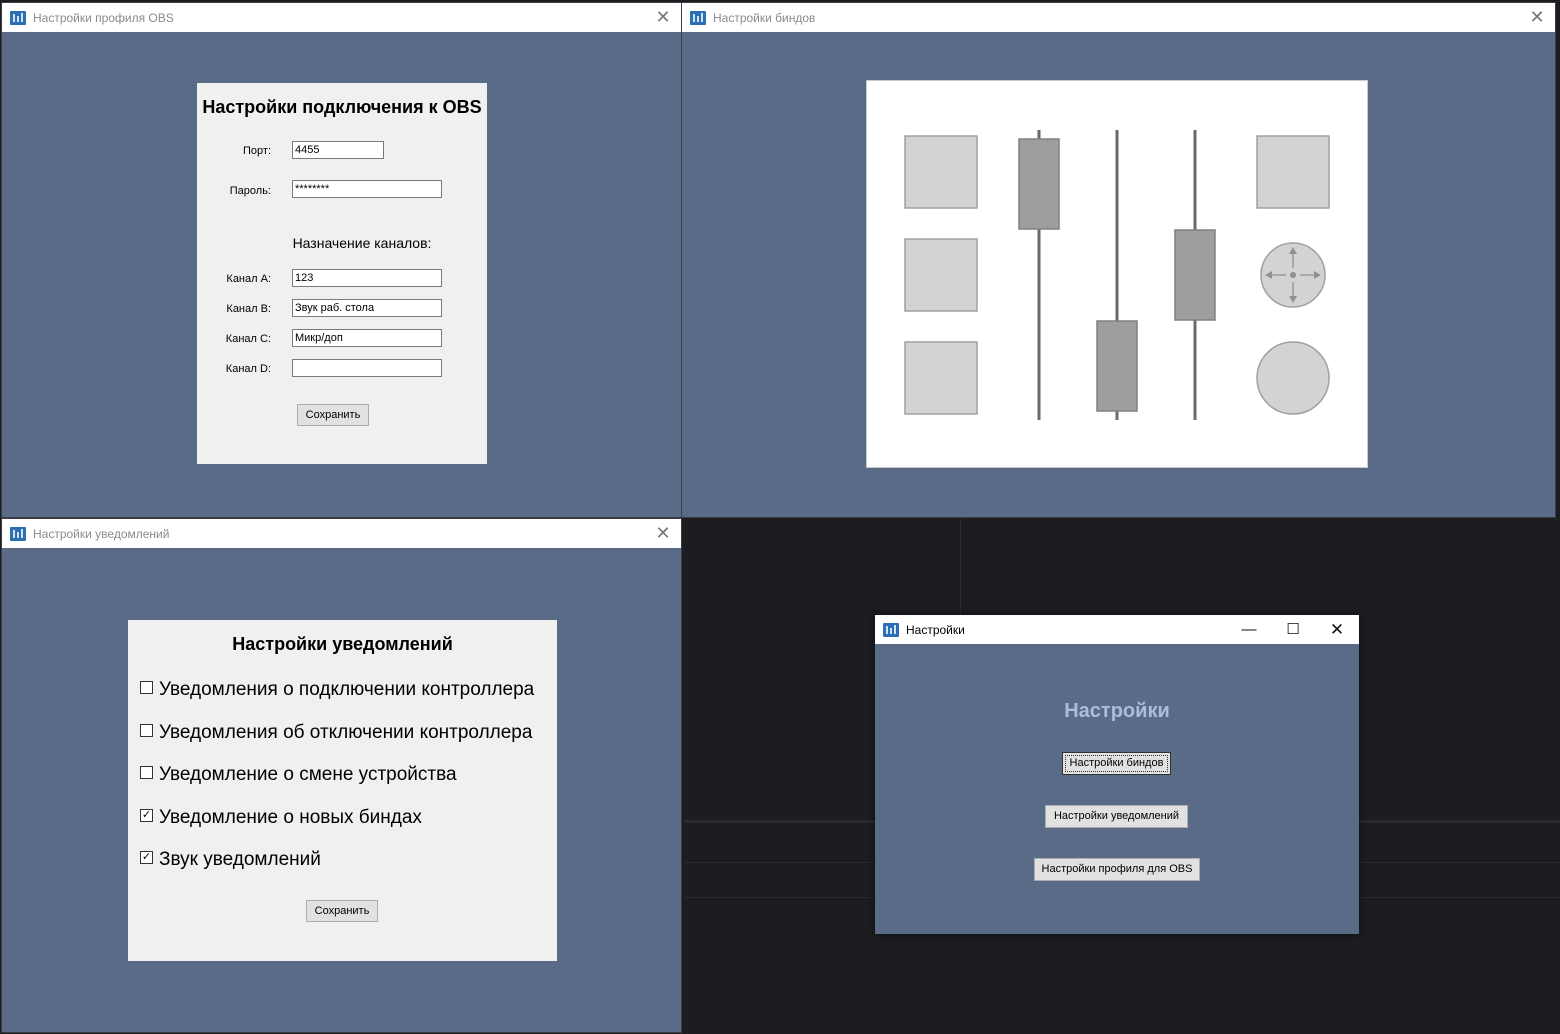 Image resolution: width=1560 pixels, height=1034 pixels. I want to click on checkbox-label: Уведомление о смене устройства, so click(308, 774).